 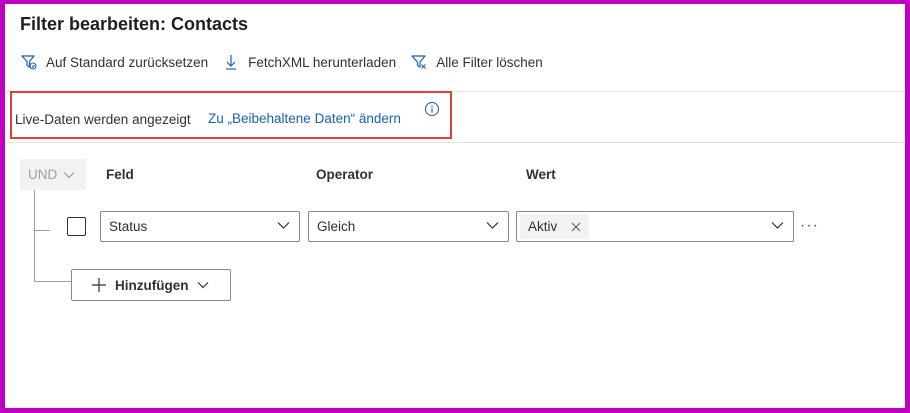 What do you see at coordinates (655, 226) in the screenshot?
I see `value-multiselect: Aktiv` at bounding box center [655, 226].